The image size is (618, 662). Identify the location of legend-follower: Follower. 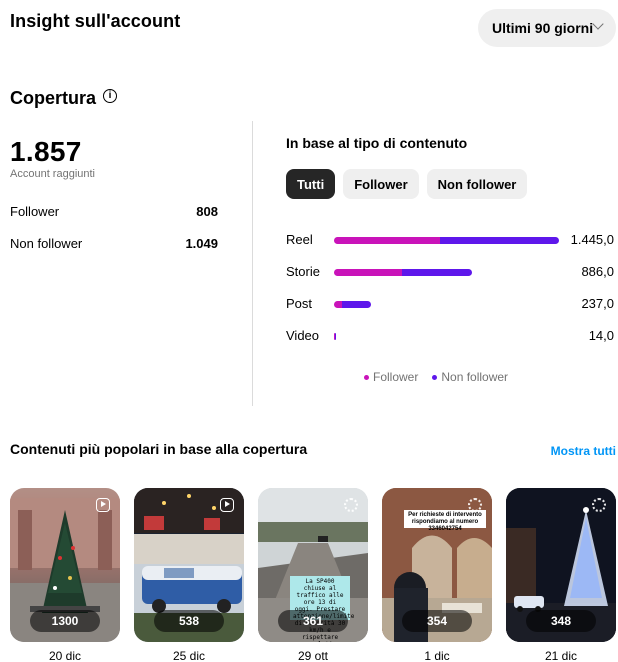
(391, 377).